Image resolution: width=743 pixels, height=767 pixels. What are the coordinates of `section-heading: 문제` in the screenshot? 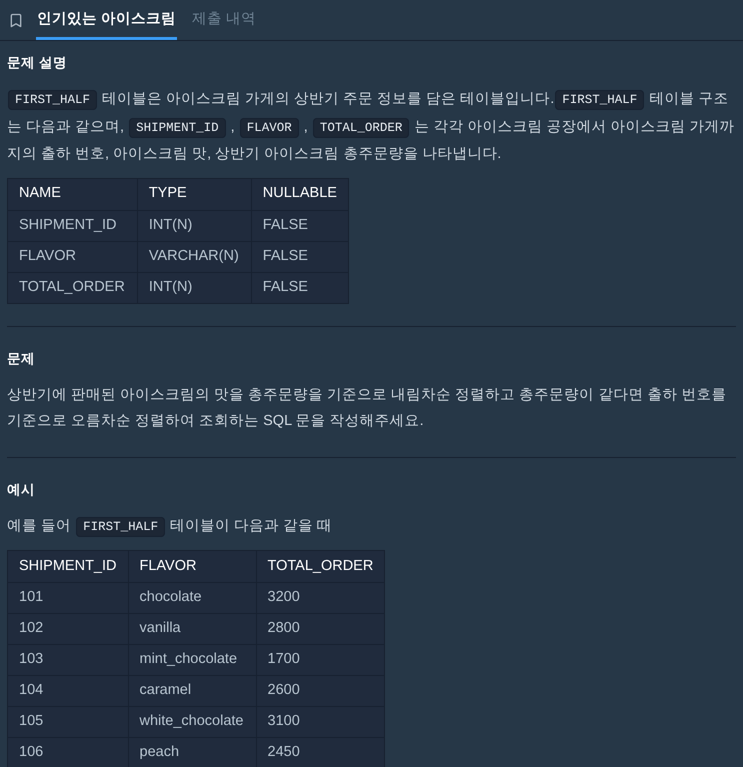 It's located at (21, 359).